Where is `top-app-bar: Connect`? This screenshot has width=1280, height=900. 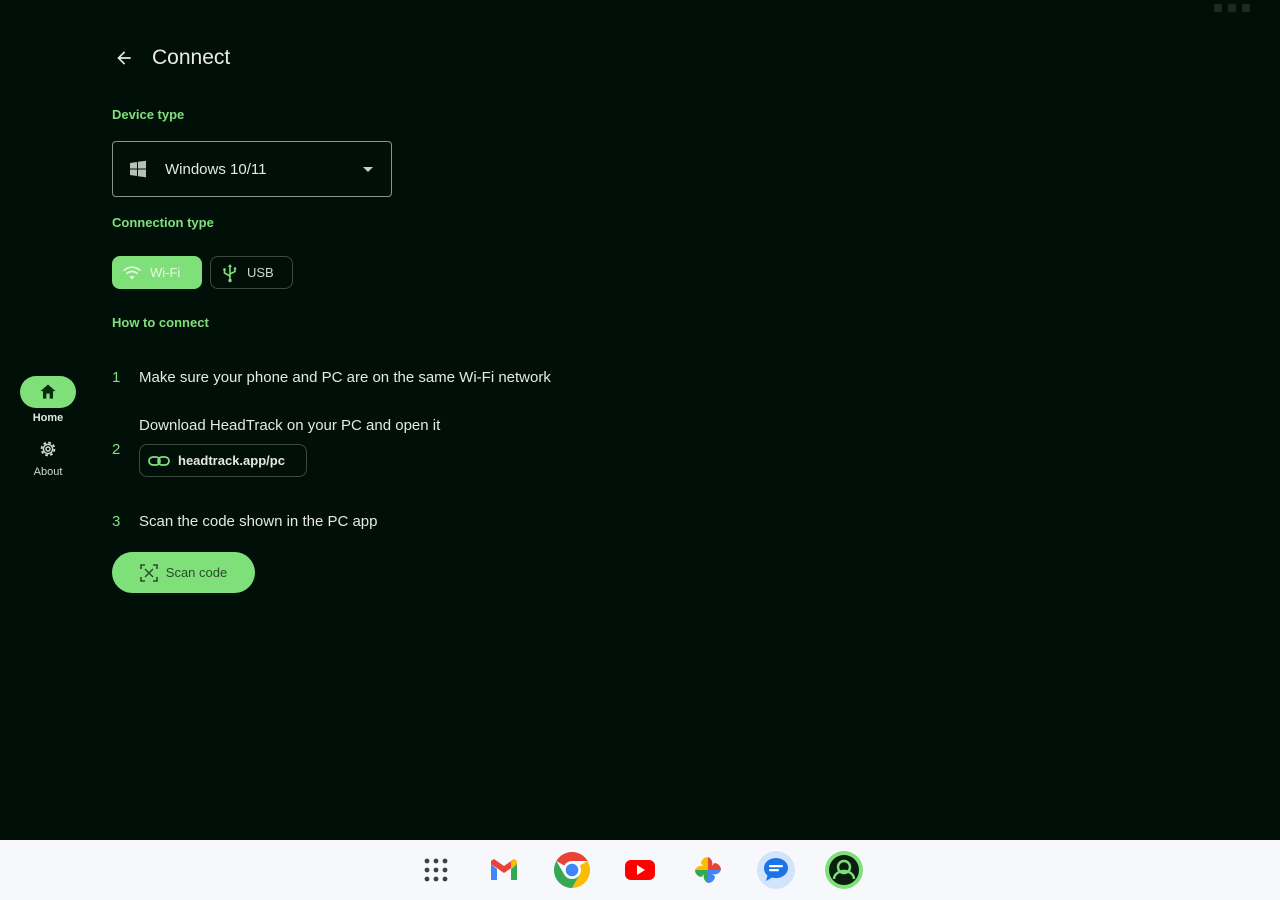 top-app-bar: Connect is located at coordinates (169, 58).